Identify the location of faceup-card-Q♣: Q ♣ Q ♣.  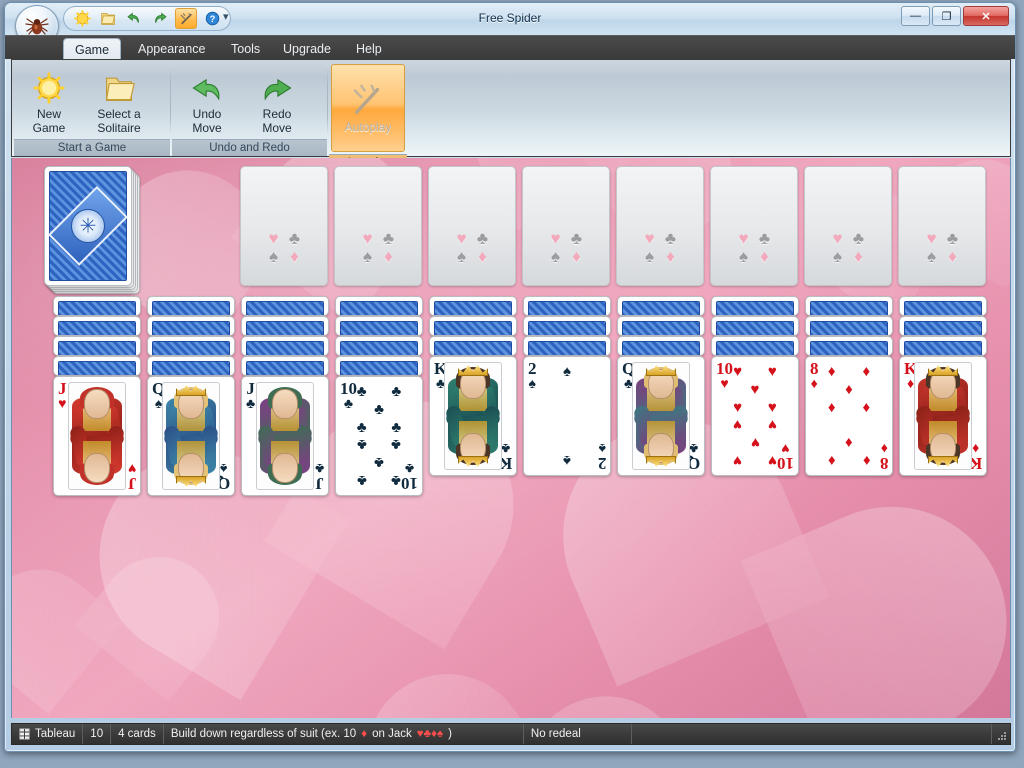
(661, 416).